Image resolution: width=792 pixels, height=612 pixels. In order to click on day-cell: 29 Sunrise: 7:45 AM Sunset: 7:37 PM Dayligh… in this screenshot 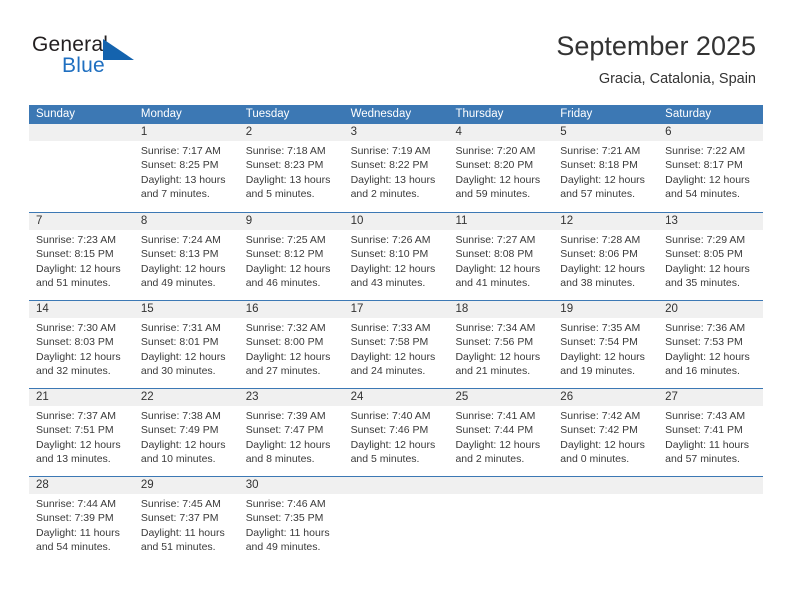, I will do `click(186, 520)`.